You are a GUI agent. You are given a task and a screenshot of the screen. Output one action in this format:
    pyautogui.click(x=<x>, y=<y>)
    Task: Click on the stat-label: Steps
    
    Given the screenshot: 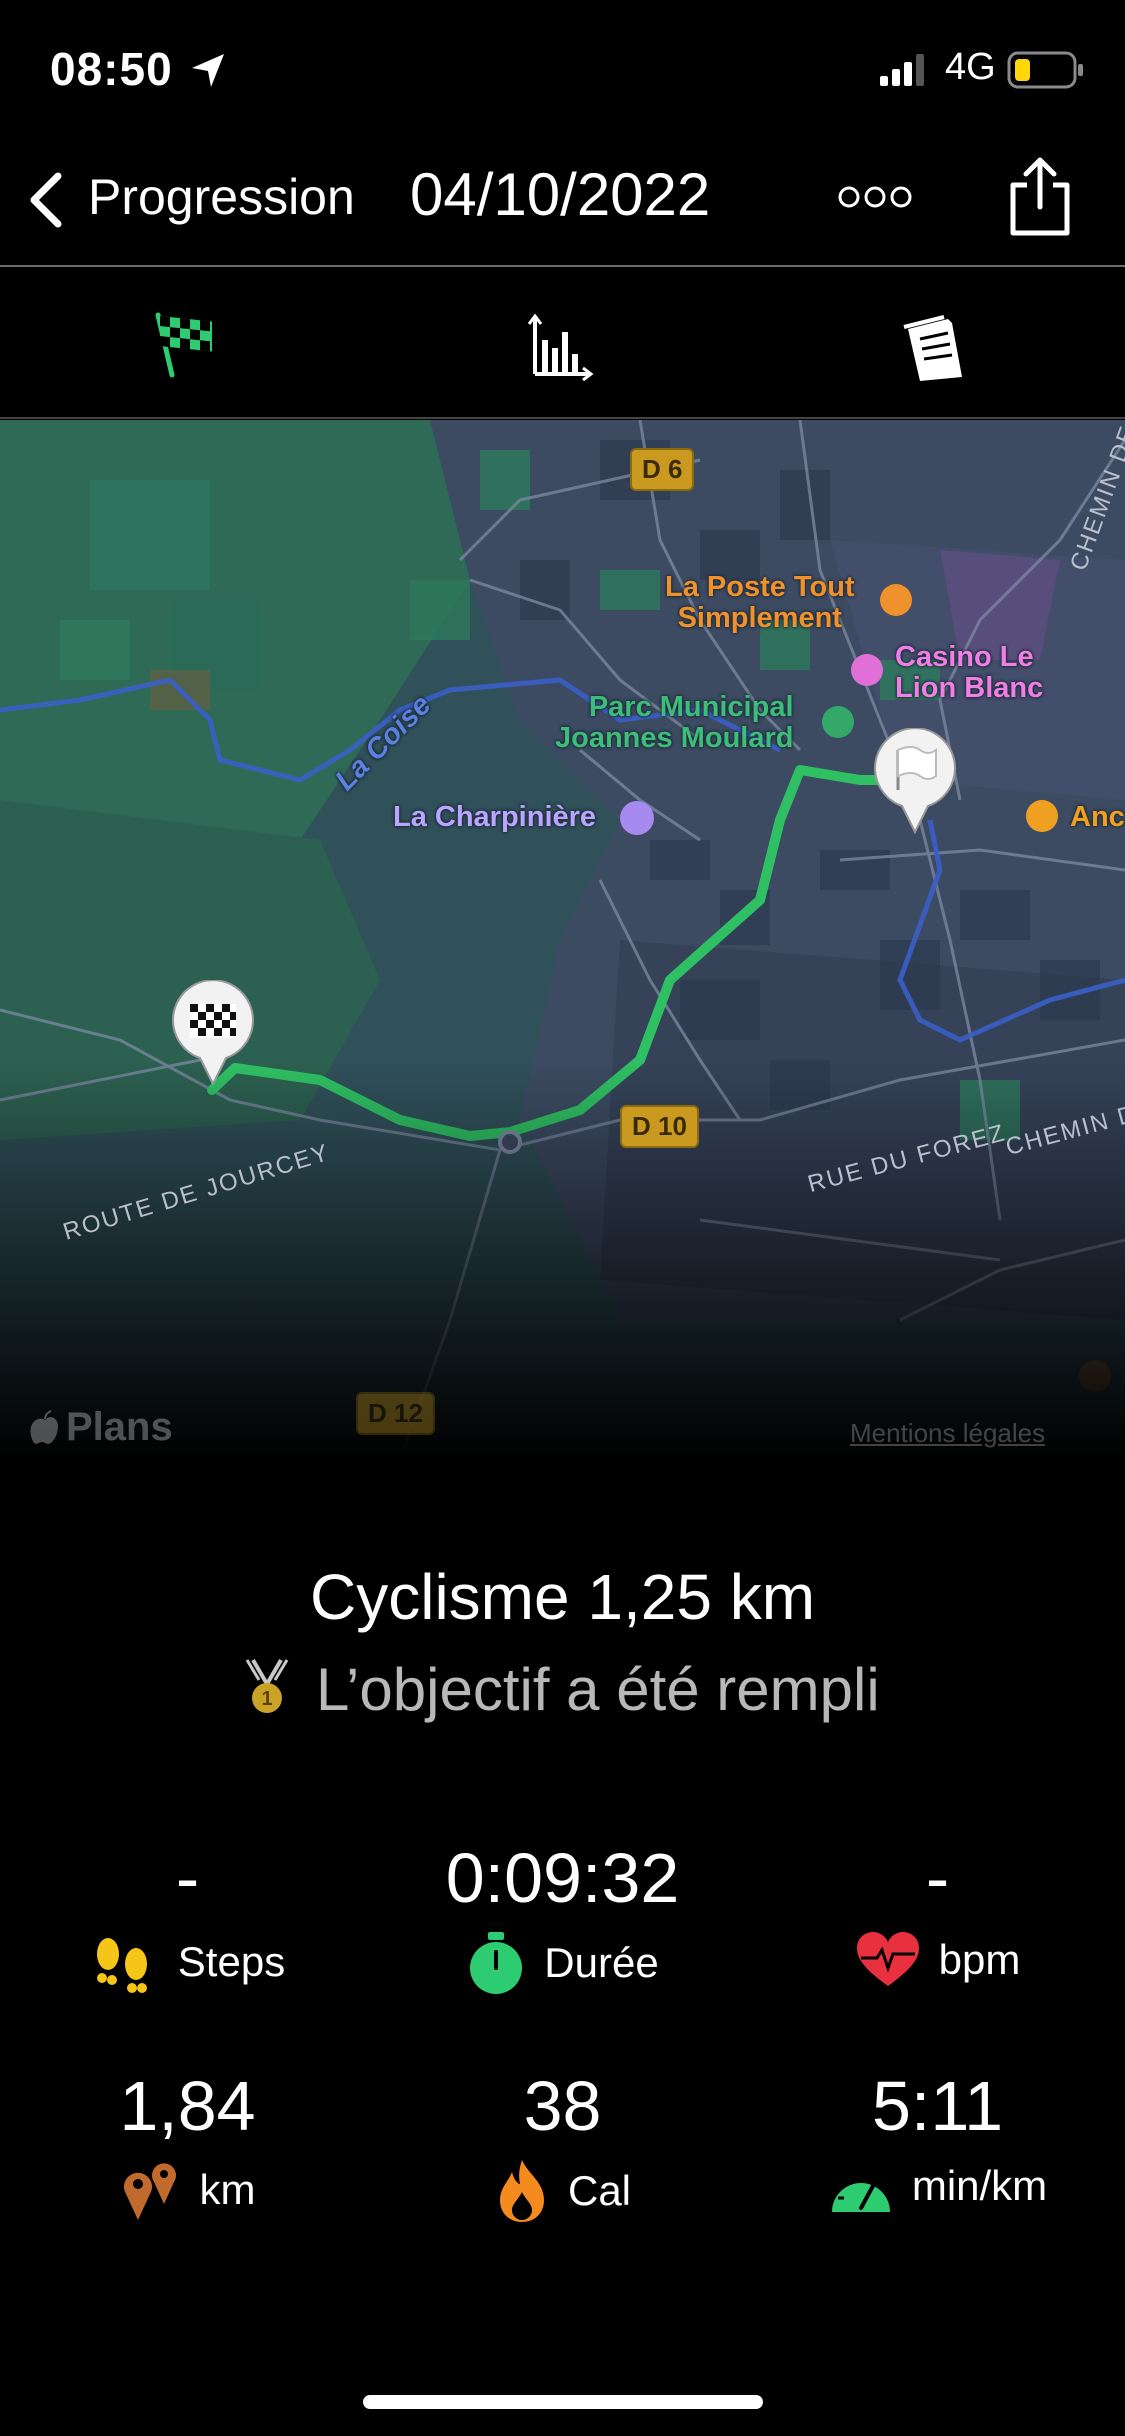 What is the action you would take?
    pyautogui.click(x=231, y=1961)
    